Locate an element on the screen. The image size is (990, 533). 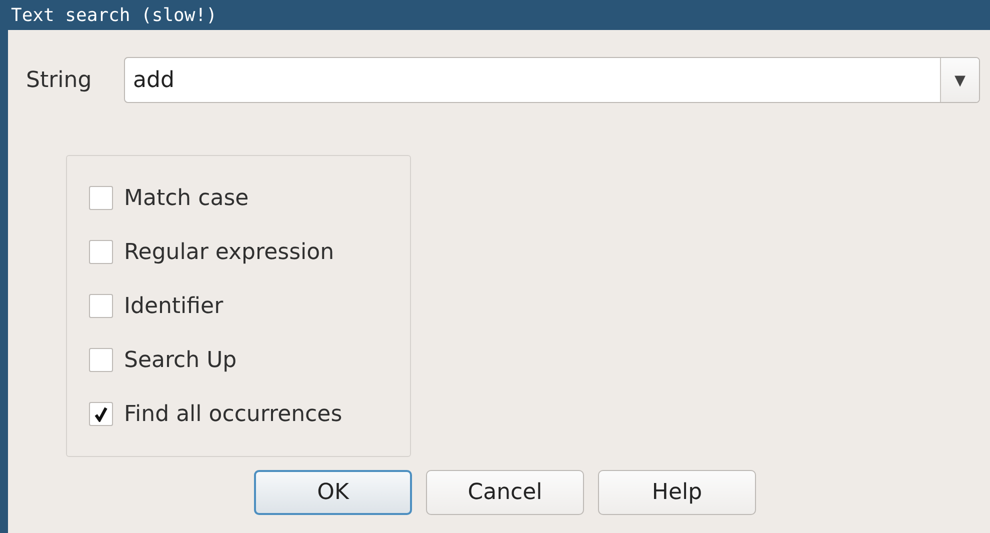
ok-button: OK is located at coordinates (333, 492).